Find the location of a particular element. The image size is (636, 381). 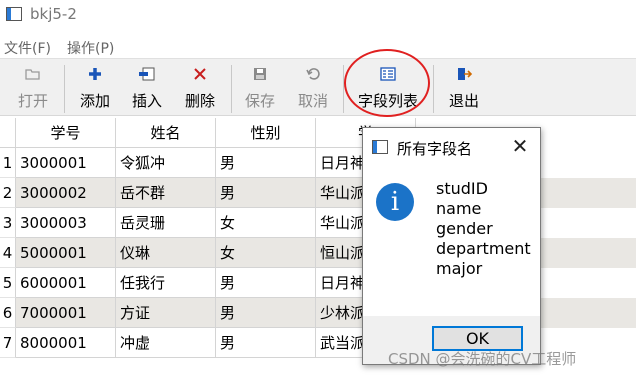

row-header: 5 is located at coordinates (8, 283).